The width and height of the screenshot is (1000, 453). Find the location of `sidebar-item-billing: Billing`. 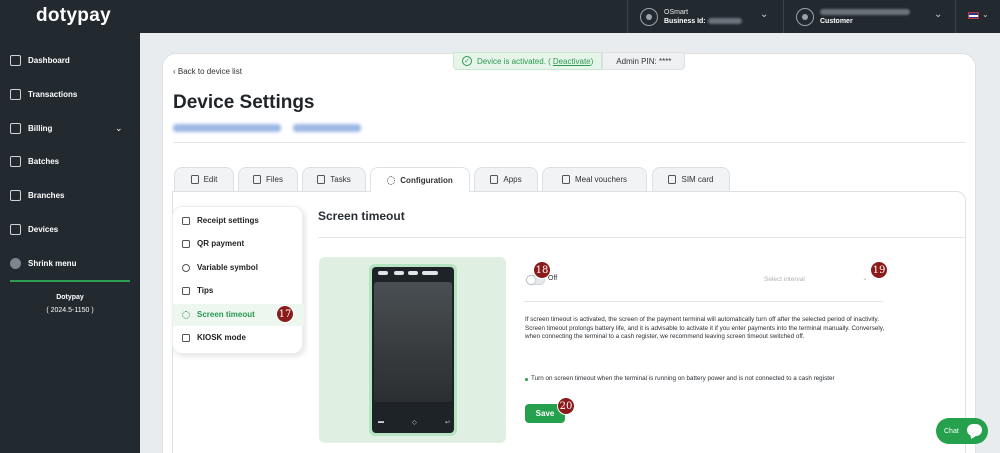

sidebar-item-billing: Billing is located at coordinates (31, 128).